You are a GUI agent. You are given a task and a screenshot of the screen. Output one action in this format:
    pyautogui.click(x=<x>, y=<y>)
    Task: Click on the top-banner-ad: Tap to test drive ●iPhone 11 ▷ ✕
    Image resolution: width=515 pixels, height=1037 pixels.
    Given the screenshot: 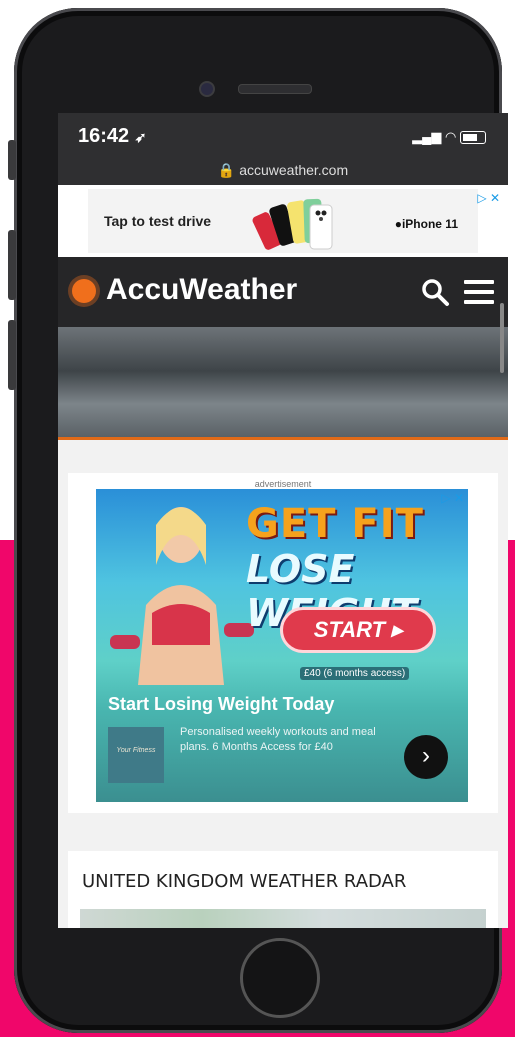 What is the action you would take?
    pyautogui.click(x=283, y=221)
    